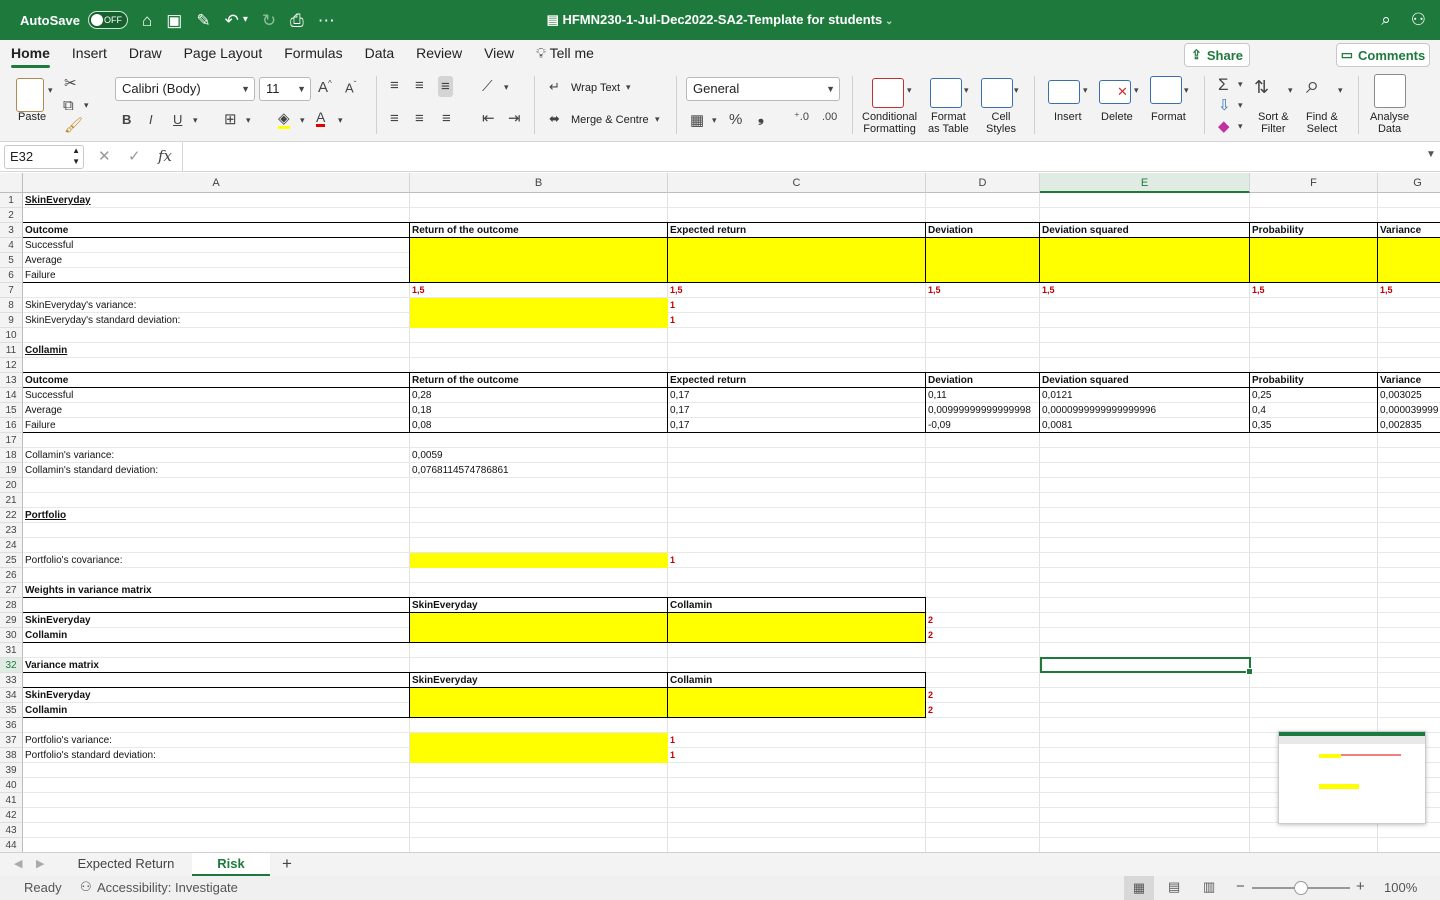  Describe the element at coordinates (11, 290) in the screenshot. I see `row-header-7: 7` at that location.